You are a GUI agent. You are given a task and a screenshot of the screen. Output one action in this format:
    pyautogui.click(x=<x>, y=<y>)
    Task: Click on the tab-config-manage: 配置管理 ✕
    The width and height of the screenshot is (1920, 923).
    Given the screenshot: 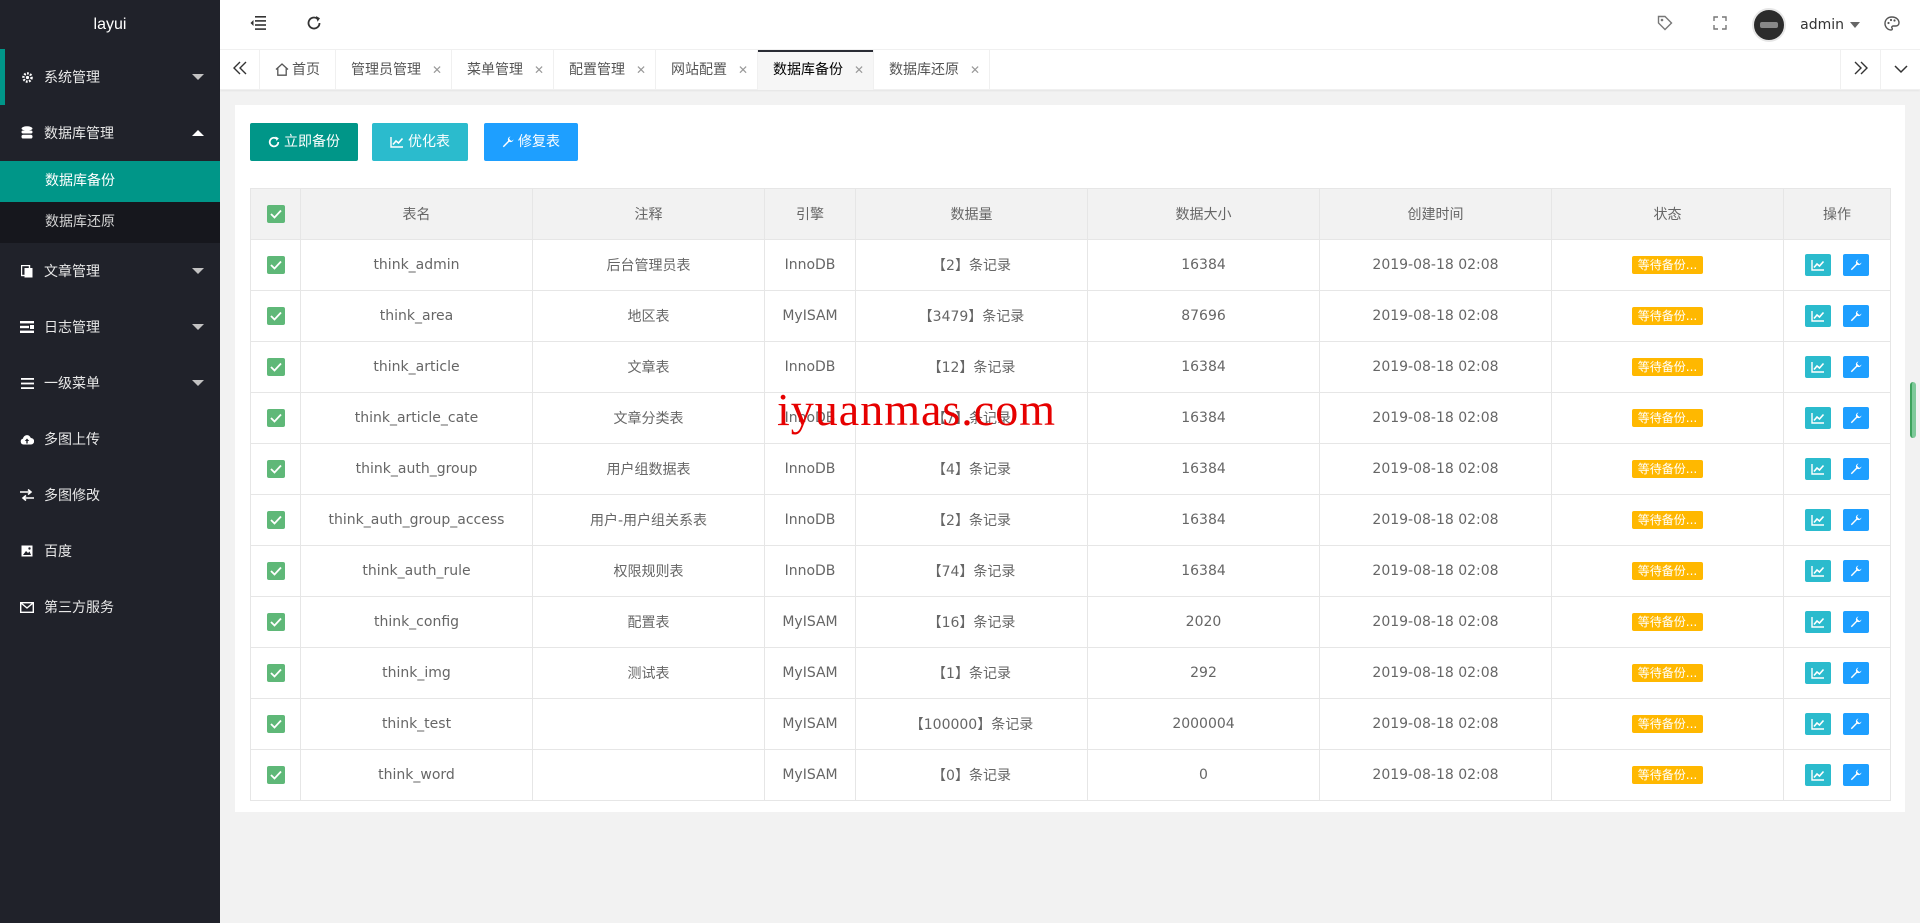 What is the action you would take?
    pyautogui.click(x=605, y=70)
    